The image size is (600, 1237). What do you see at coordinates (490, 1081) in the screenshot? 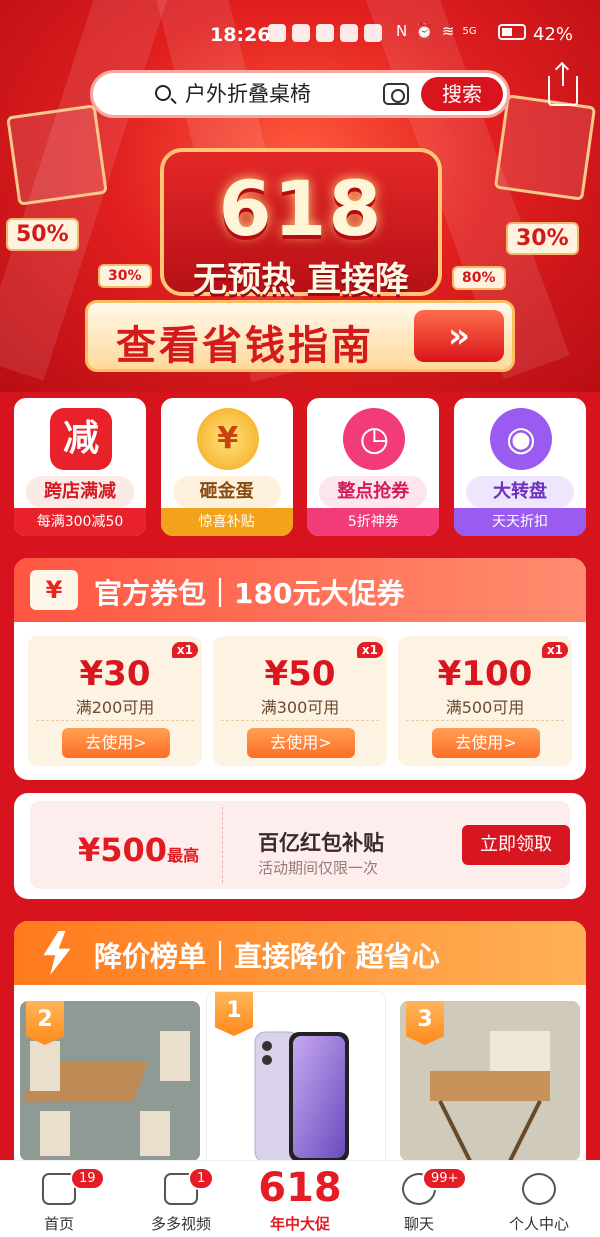
I see `product-card: 3` at bounding box center [490, 1081].